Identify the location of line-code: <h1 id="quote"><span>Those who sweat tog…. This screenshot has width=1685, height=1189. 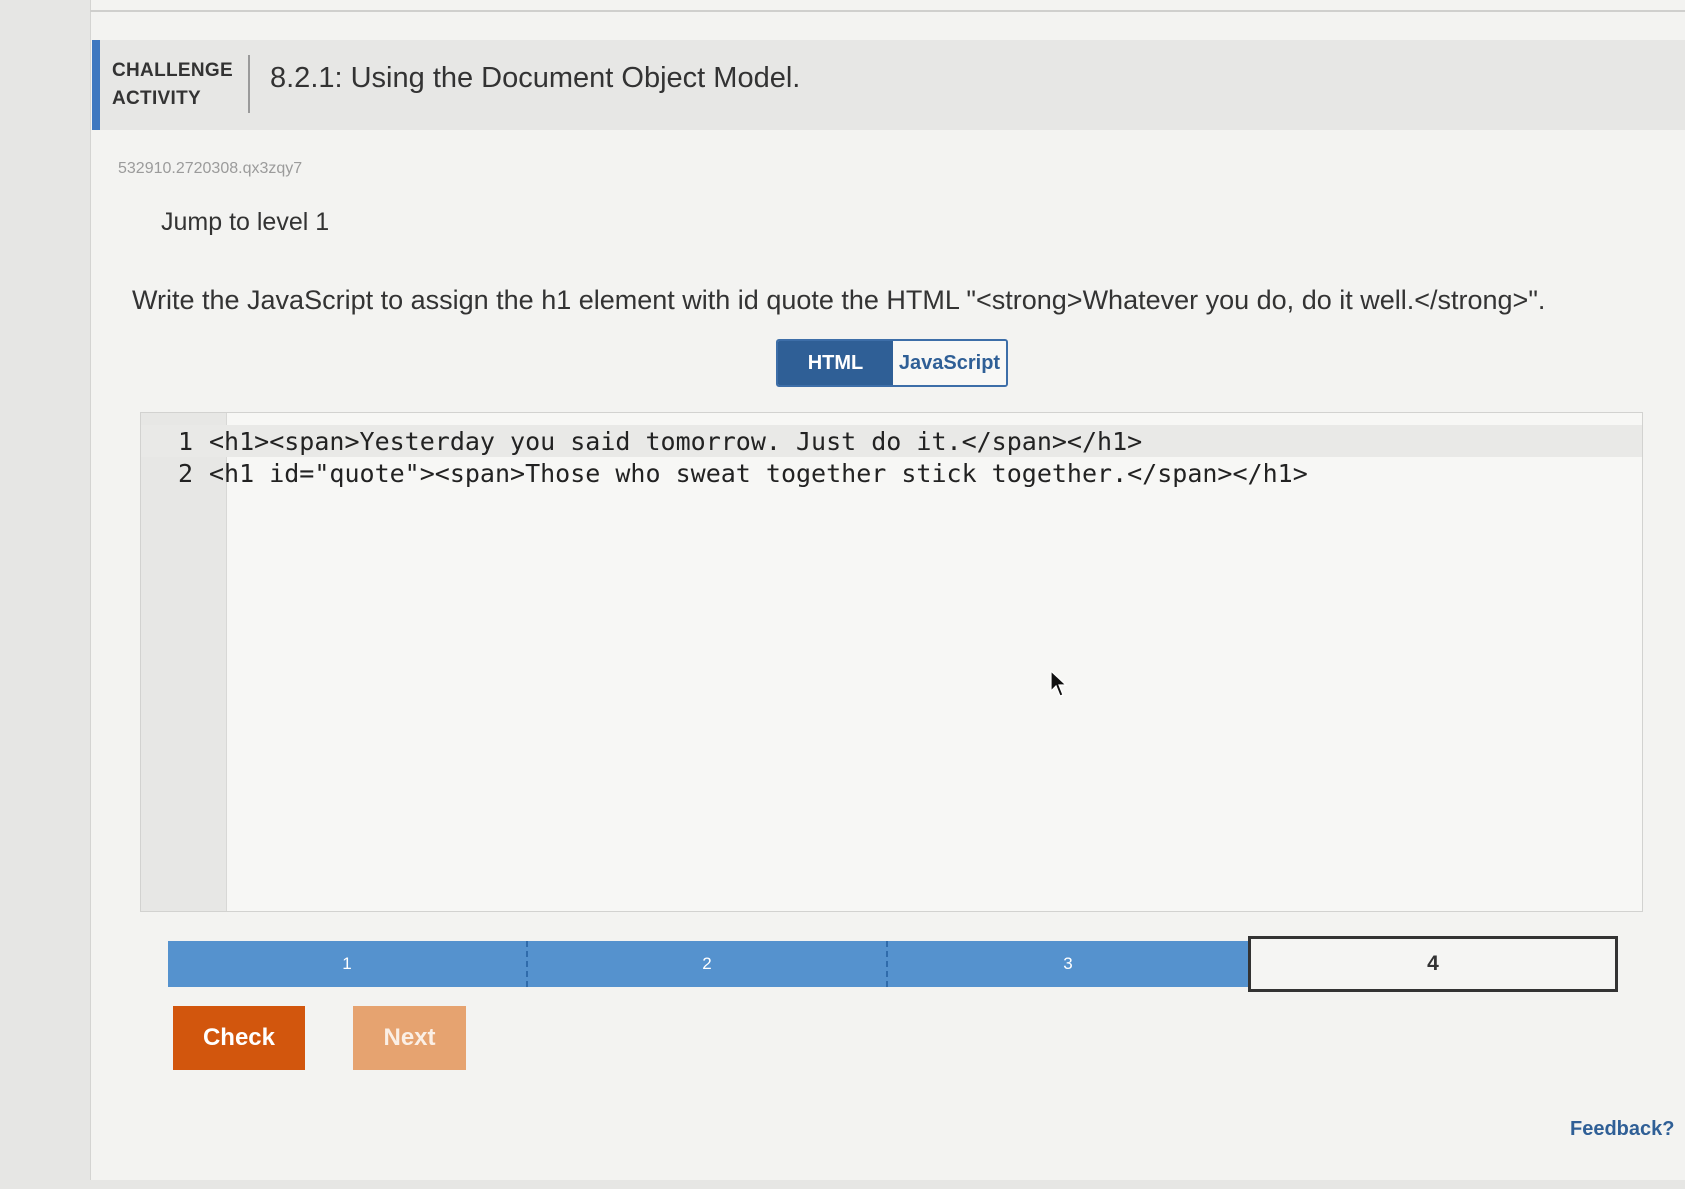
(758, 473).